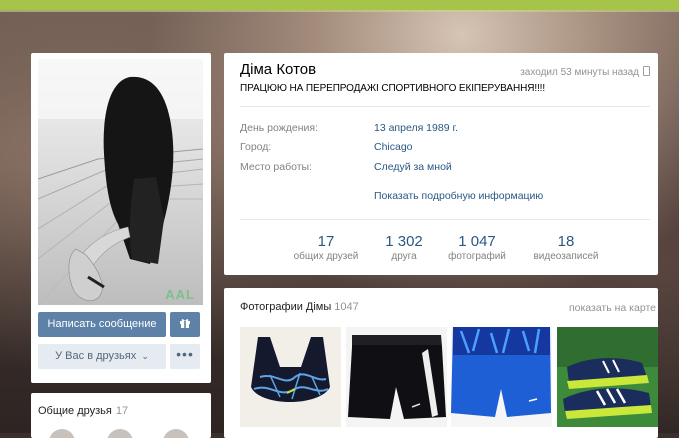 The height and width of the screenshot is (438, 679). What do you see at coordinates (579, 72) in the screenshot?
I see `last-seen-text: заходил 53 минуты назад` at bounding box center [579, 72].